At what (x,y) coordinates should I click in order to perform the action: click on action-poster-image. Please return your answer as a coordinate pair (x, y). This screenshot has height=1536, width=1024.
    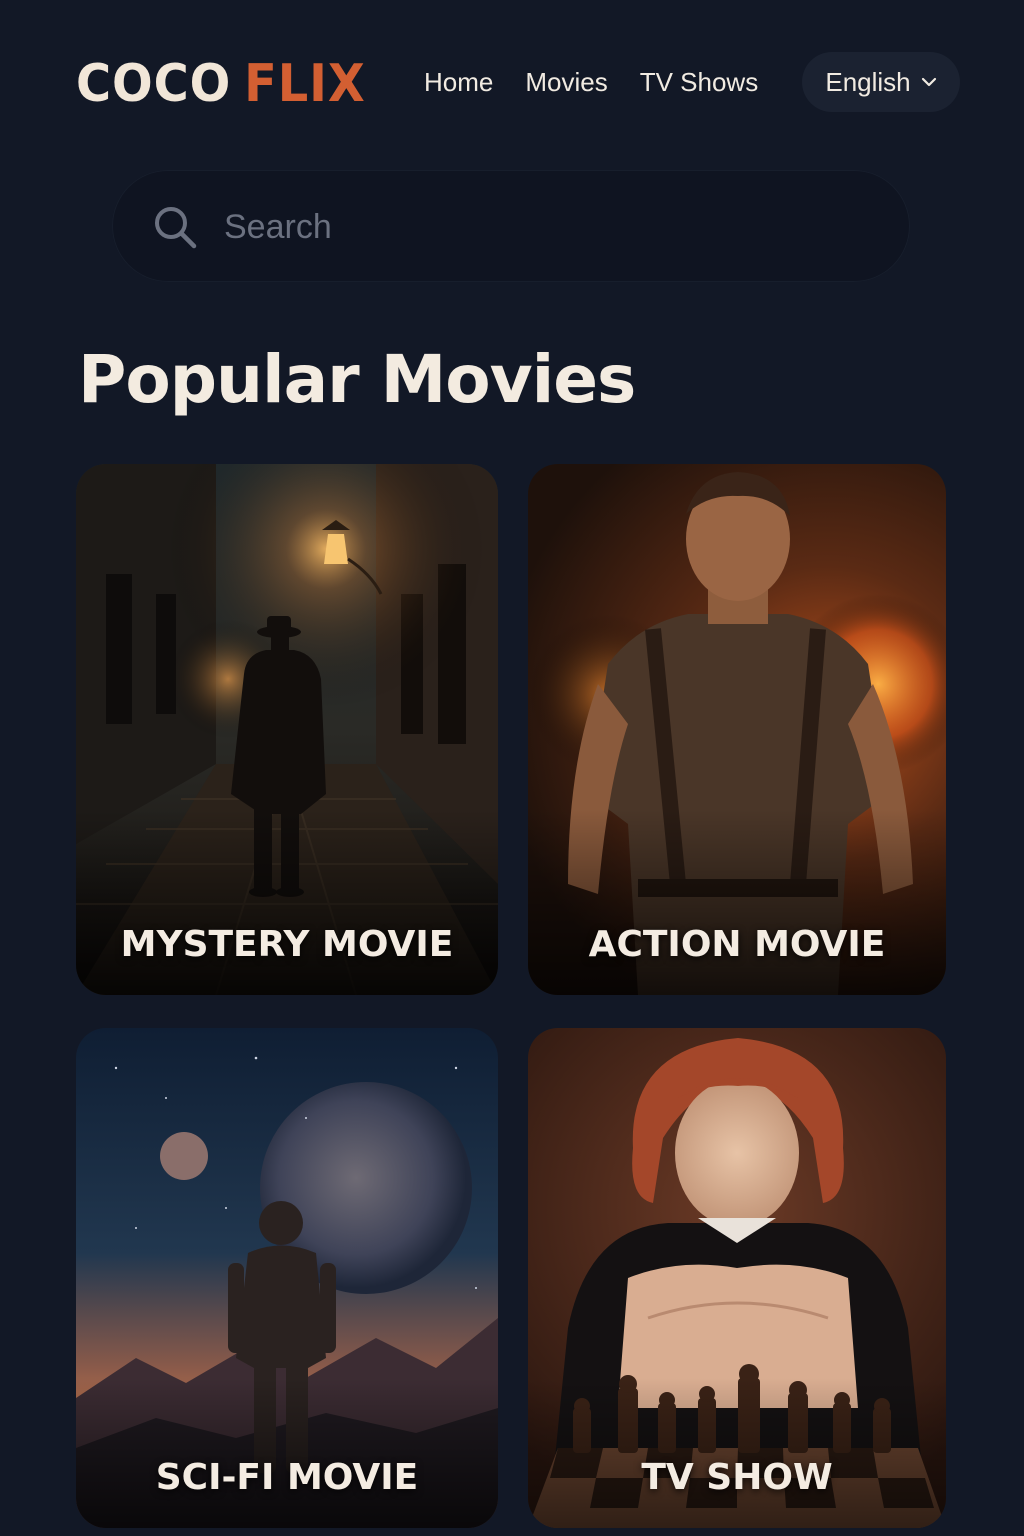
    Looking at the image, I should click on (737, 729).